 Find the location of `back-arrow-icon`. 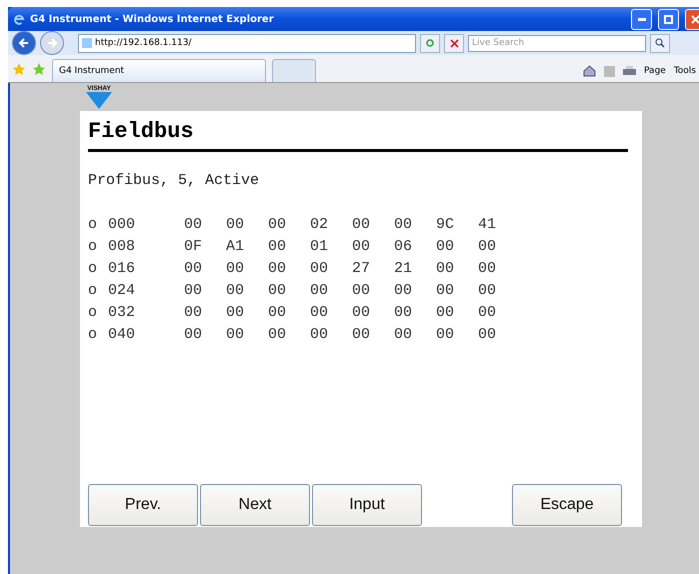

back-arrow-icon is located at coordinates (24, 43).